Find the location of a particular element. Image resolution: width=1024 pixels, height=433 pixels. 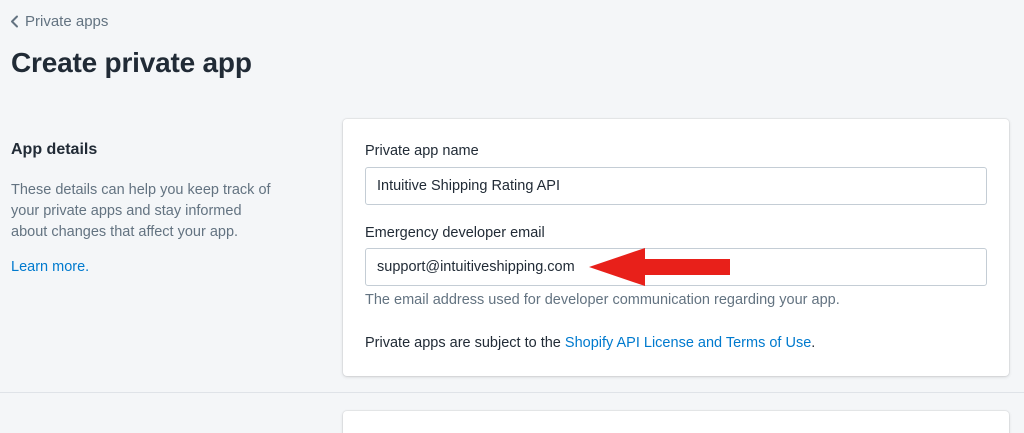

breadcrumb-label: Private apps is located at coordinates (67, 21).